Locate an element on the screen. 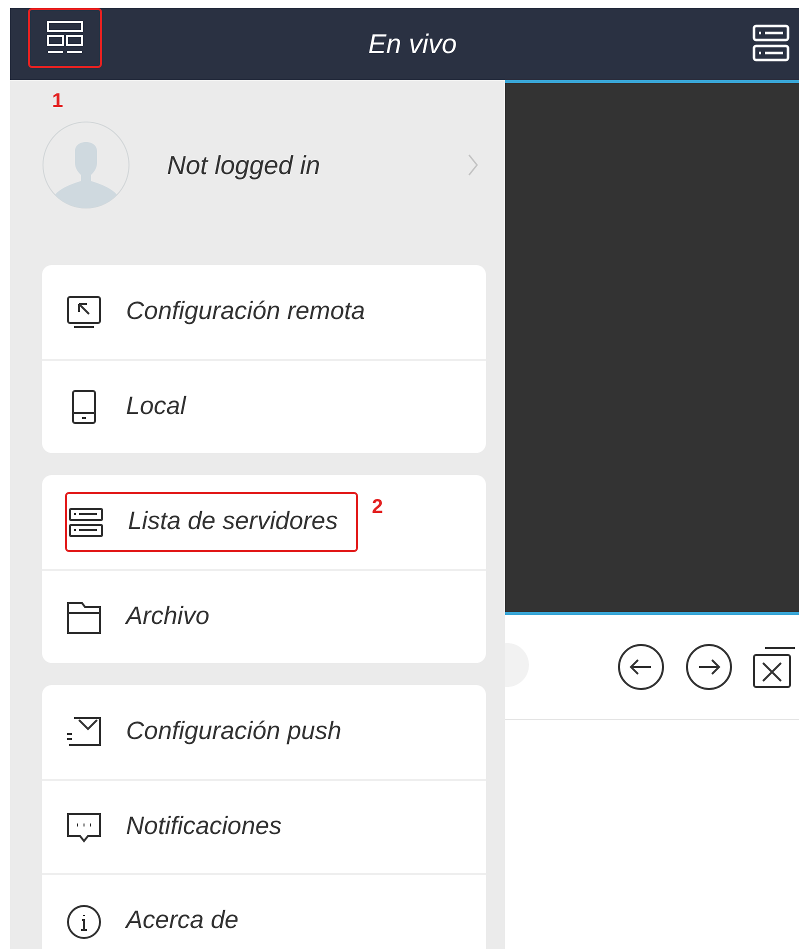 Image resolution: width=799 pixels, height=949 pixels. server-list-icon is located at coordinates (771, 43).